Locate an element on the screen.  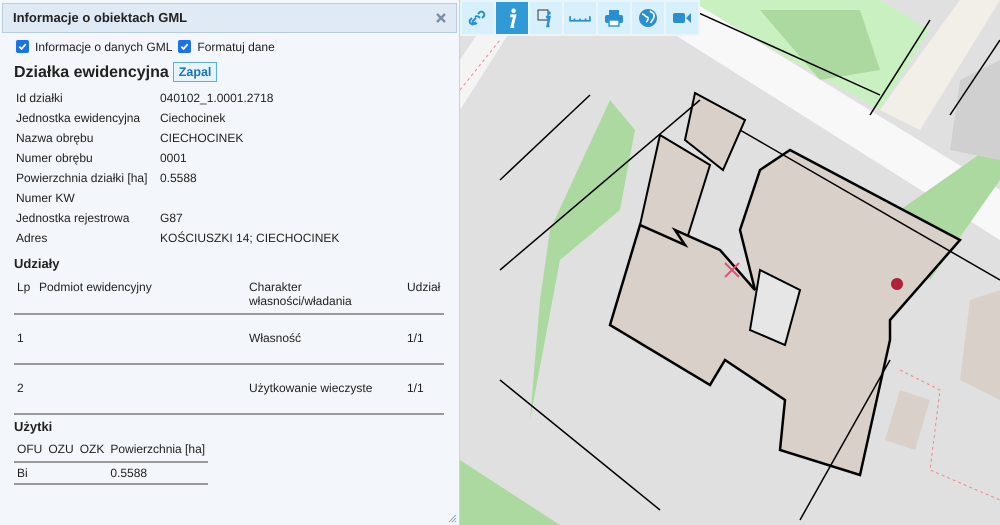
column-header: Podmiot ewidencyjny is located at coordinates (141, 295).